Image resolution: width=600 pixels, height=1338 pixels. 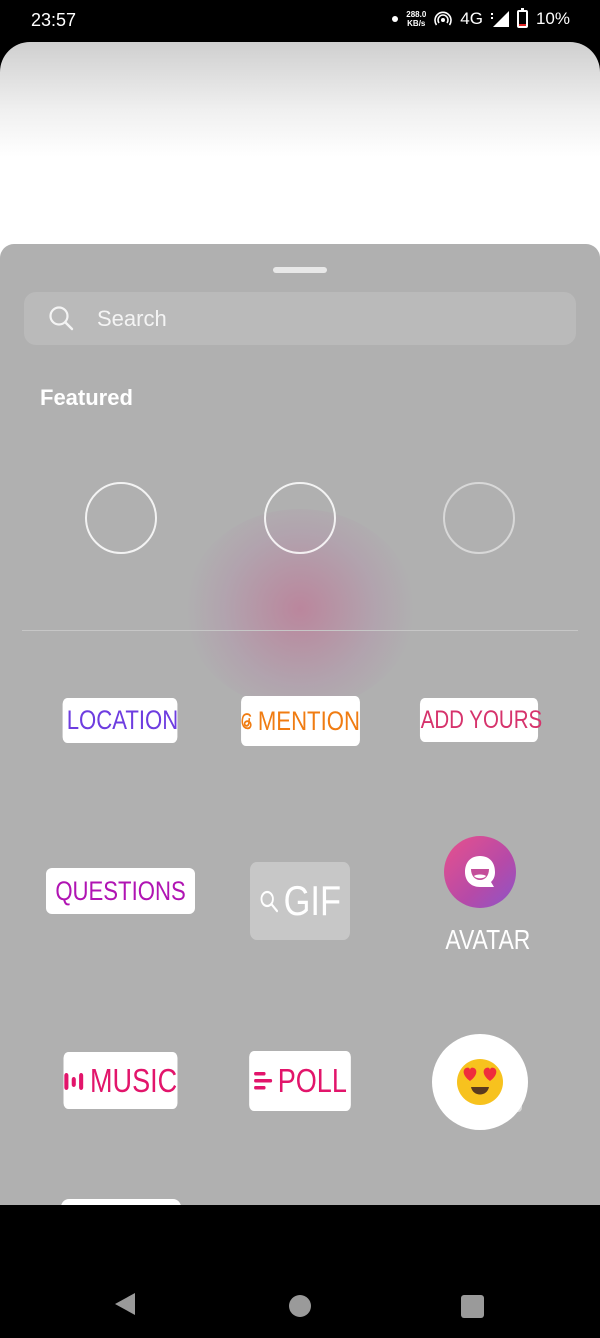 What do you see at coordinates (312, 900) in the screenshot?
I see `sticker-label: GIF` at bounding box center [312, 900].